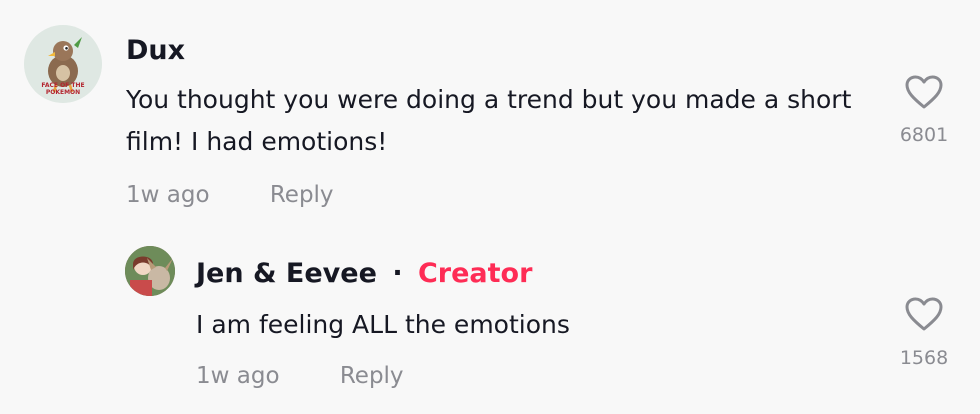 This screenshot has width=980, height=414. I want to click on comment-meta: 1w ago Reply, so click(230, 195).